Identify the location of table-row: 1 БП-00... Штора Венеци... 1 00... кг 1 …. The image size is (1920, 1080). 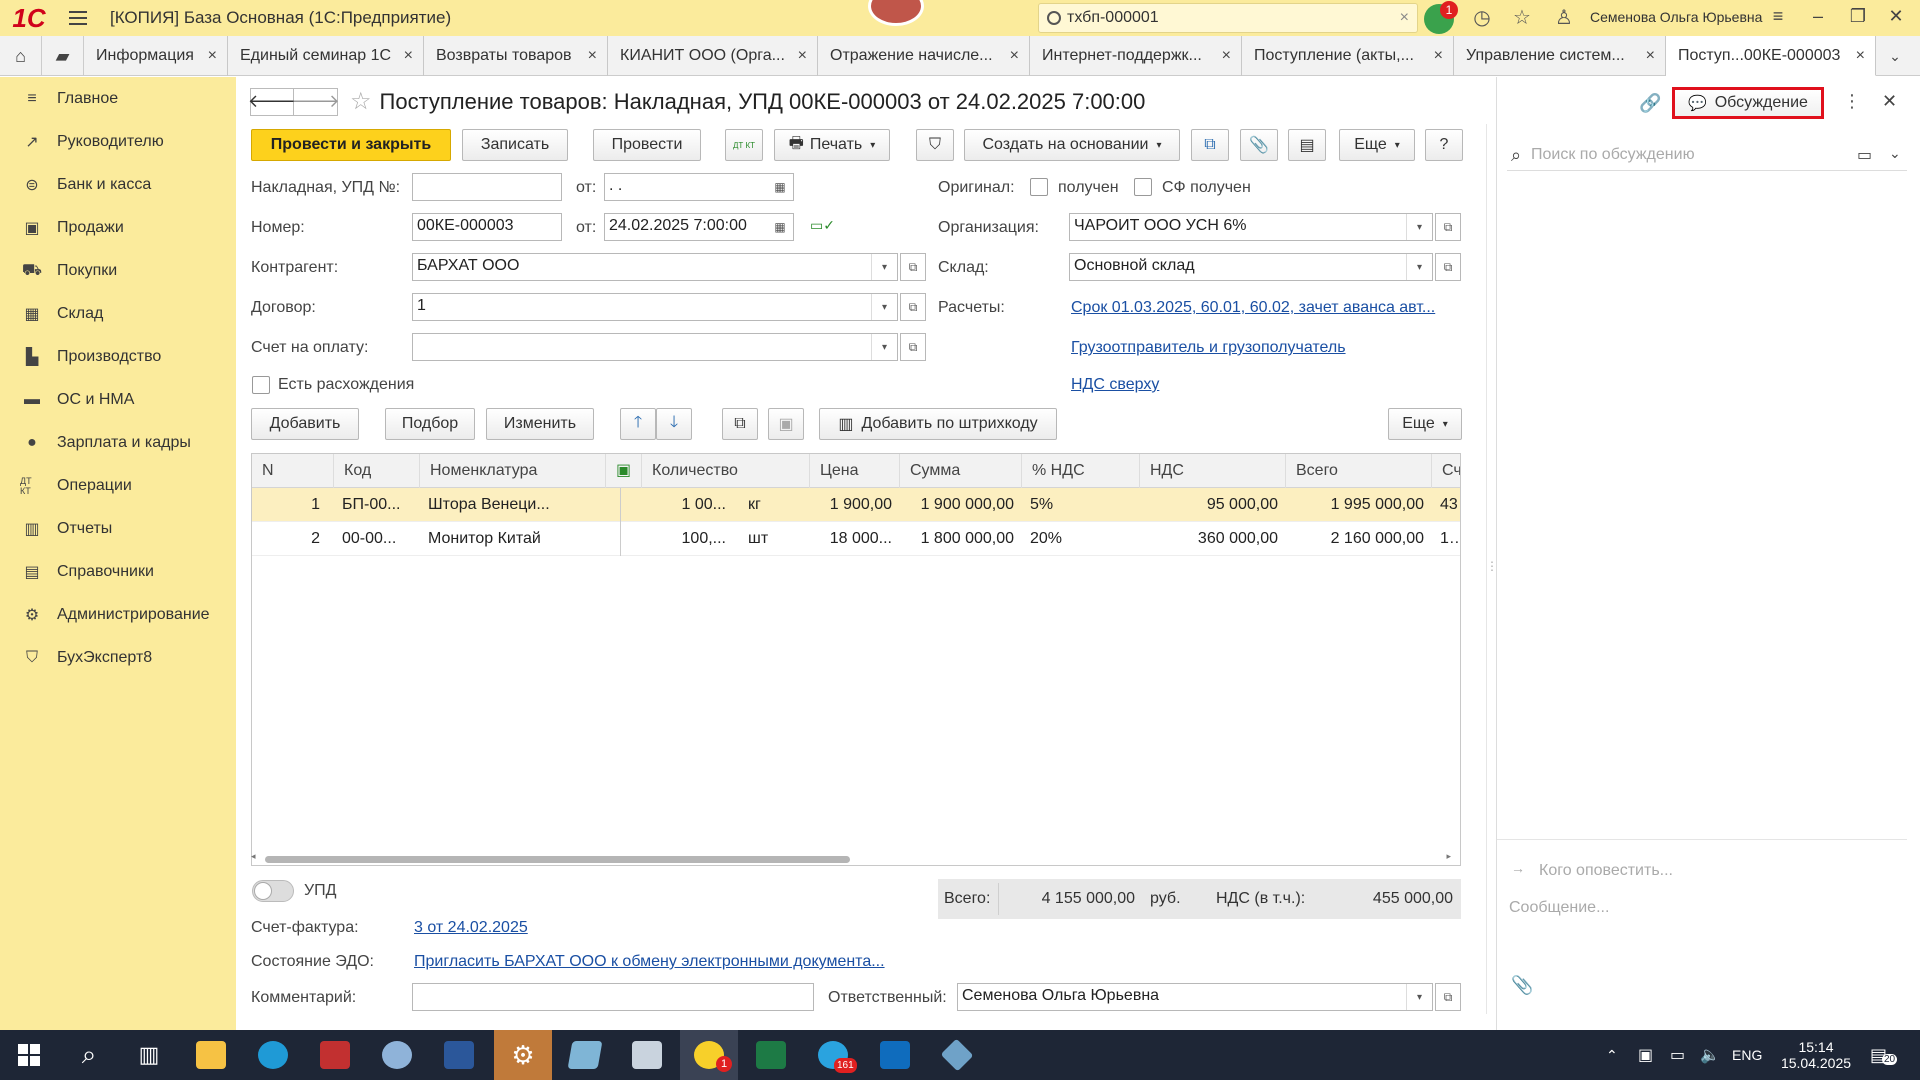
(856, 505).